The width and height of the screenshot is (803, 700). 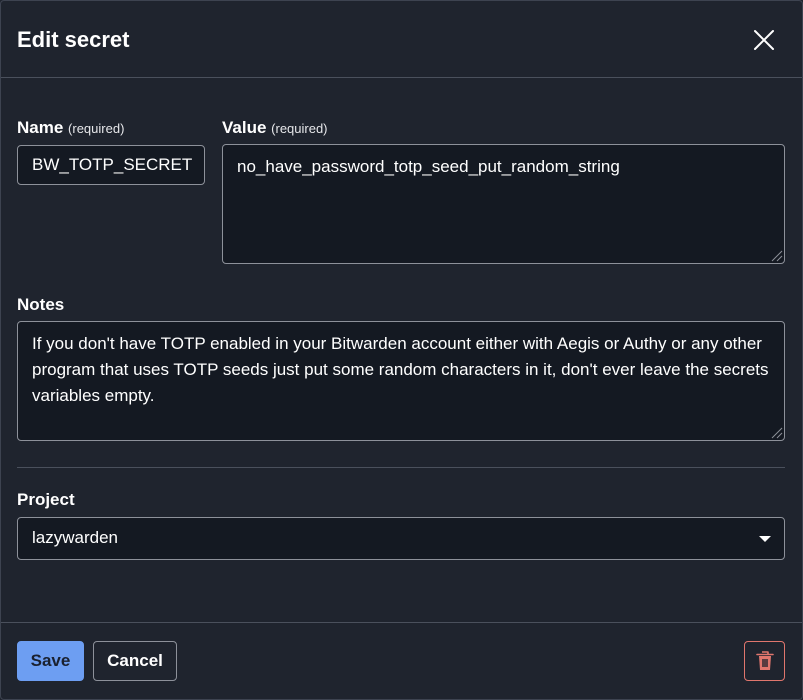 I want to click on value-label: Value (required), so click(x=275, y=128).